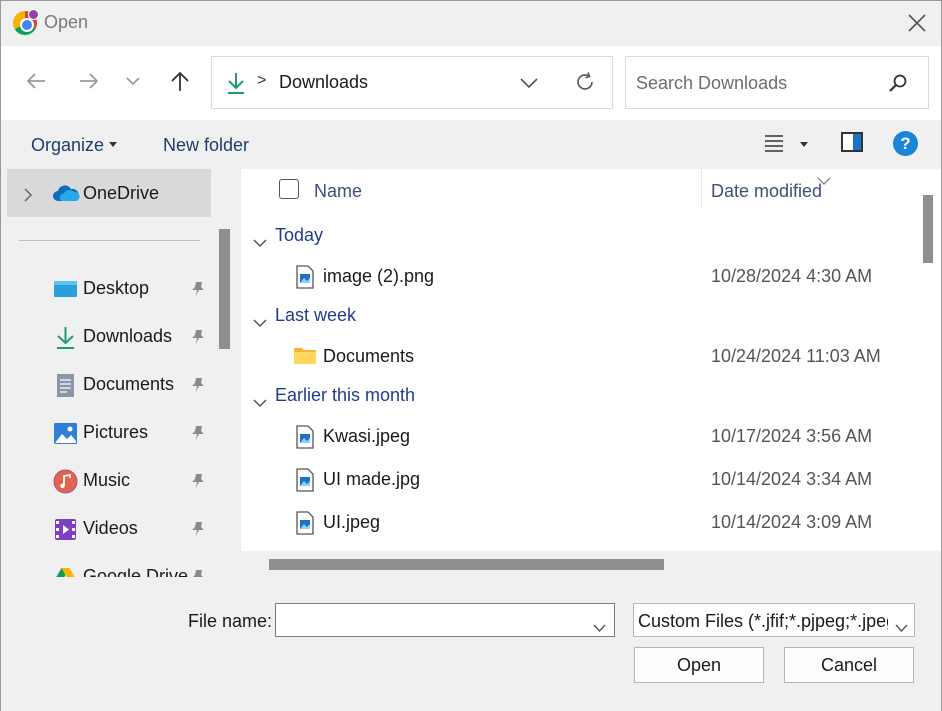 This screenshot has width=942, height=711. Describe the element at coordinates (299, 235) in the screenshot. I see `group-label: Today` at that location.